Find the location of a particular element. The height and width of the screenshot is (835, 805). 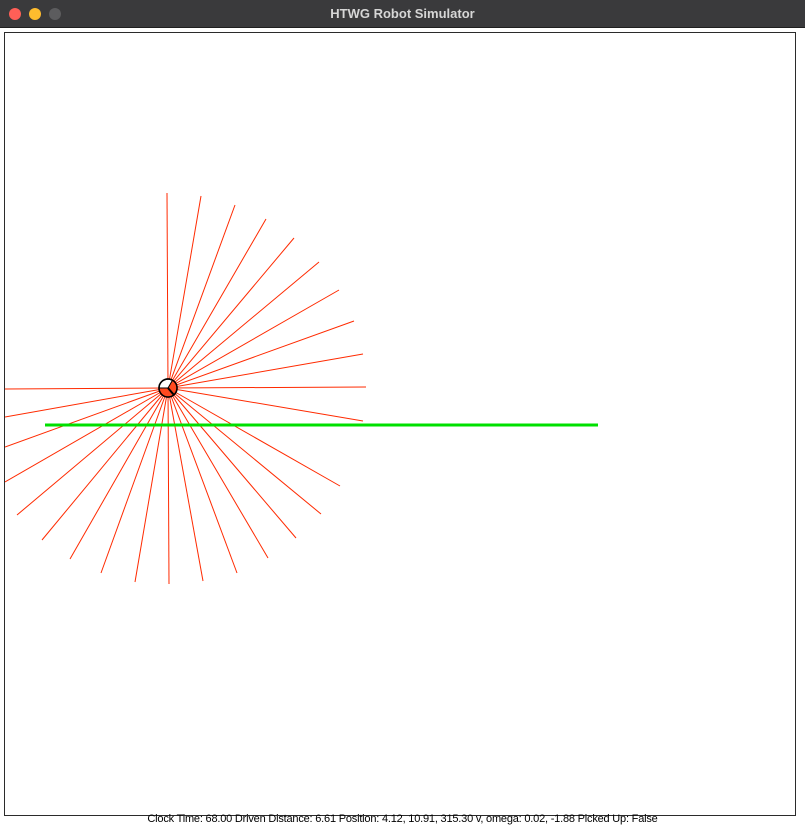

robot is located at coordinates (168, 388).